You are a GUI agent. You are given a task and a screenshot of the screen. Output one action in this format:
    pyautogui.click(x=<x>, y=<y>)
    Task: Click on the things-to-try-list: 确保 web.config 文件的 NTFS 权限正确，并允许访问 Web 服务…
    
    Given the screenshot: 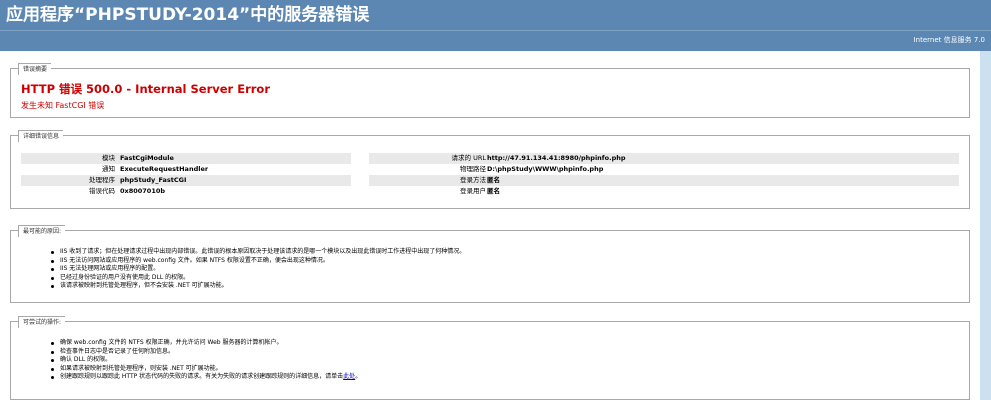 What is the action you would take?
    pyautogui.click(x=206, y=360)
    